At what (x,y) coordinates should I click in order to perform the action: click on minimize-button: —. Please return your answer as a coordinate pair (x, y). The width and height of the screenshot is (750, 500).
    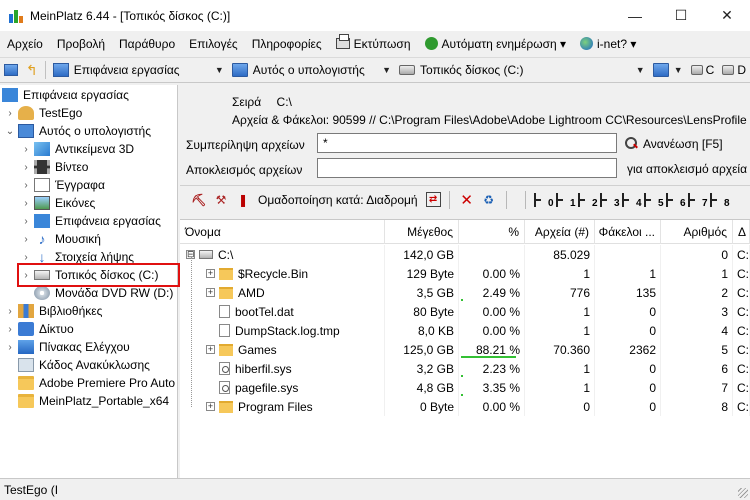
    Looking at the image, I should click on (635, 15).